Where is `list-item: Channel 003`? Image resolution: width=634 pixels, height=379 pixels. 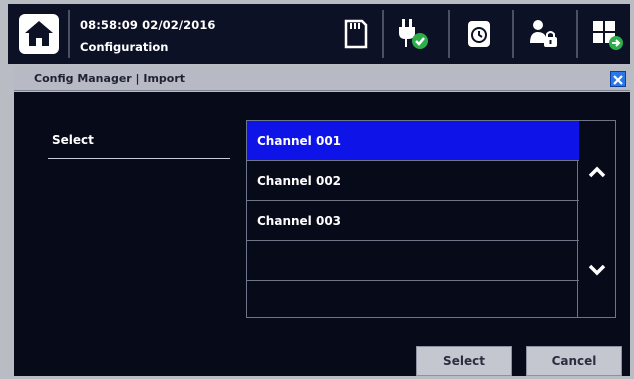 list-item: Channel 003 is located at coordinates (413, 221).